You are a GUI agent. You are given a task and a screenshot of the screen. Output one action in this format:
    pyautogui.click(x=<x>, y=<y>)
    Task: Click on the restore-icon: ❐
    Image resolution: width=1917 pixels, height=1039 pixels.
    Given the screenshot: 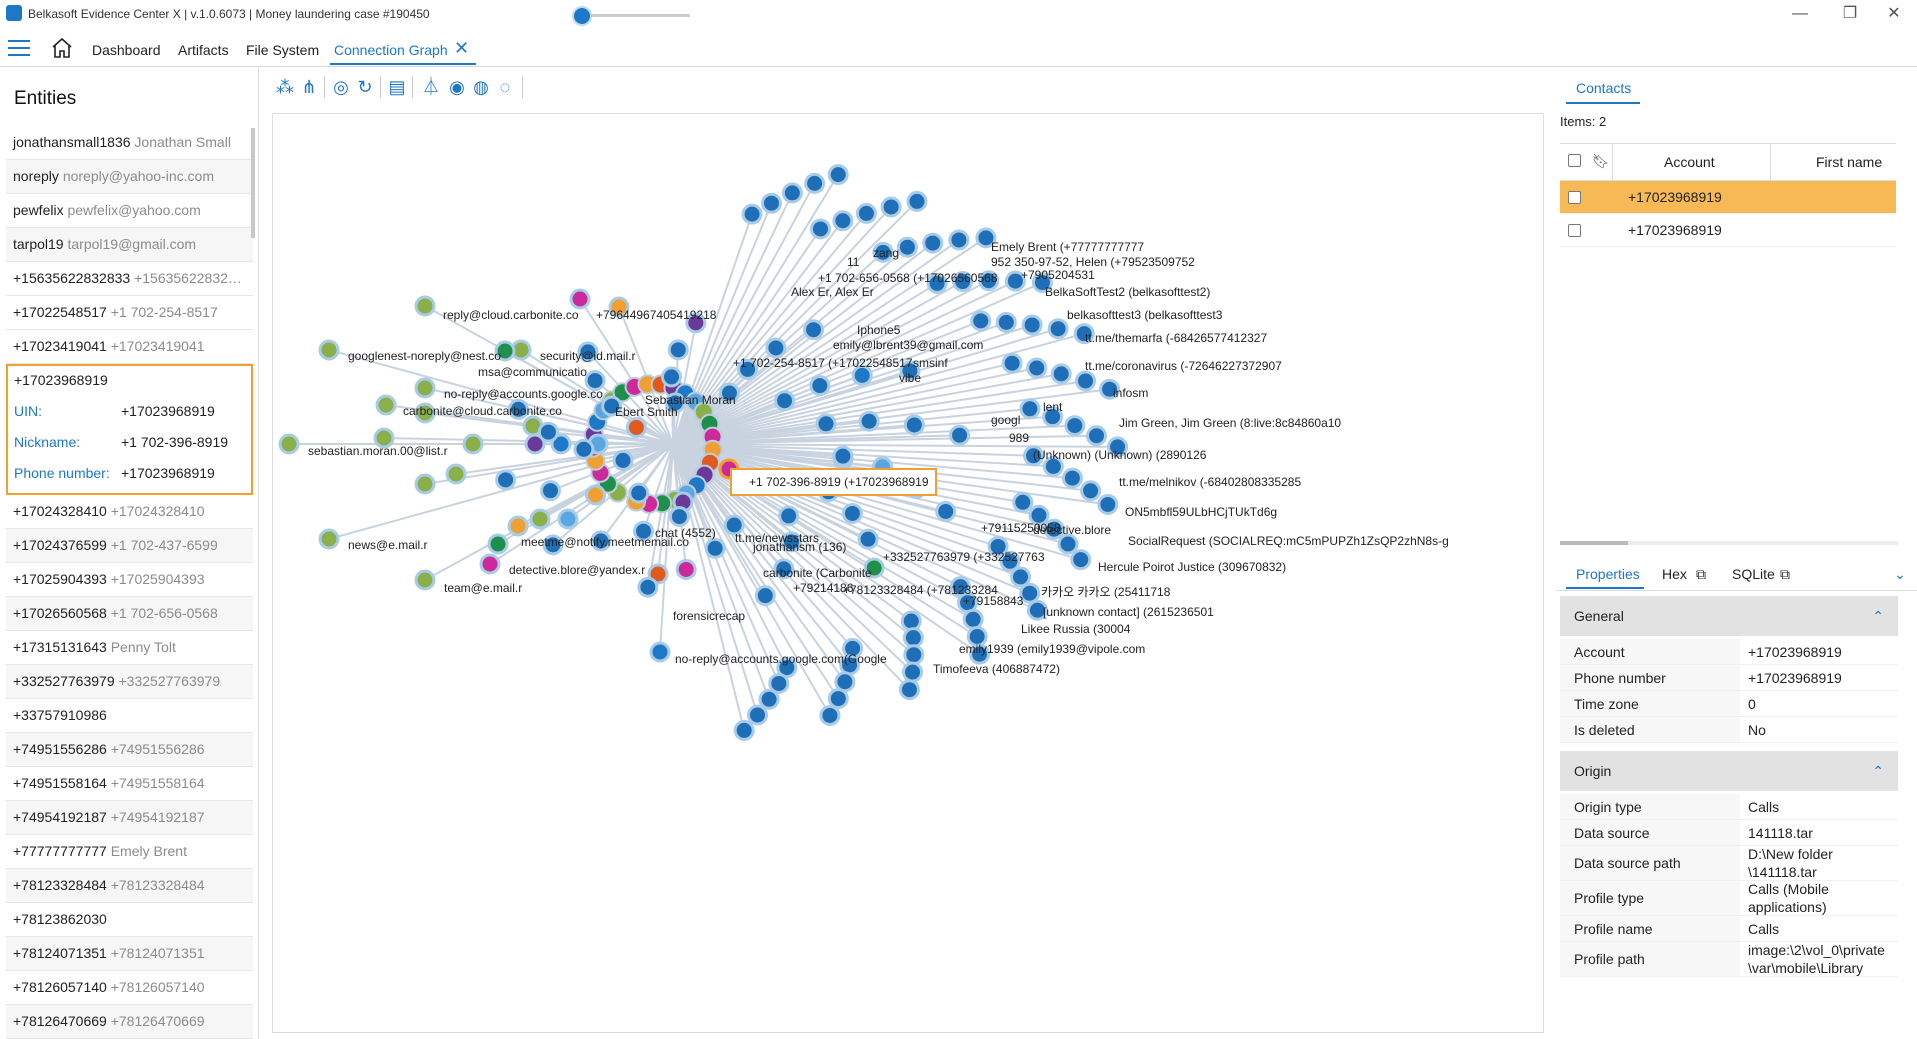 What is the action you would take?
    pyautogui.click(x=1850, y=14)
    